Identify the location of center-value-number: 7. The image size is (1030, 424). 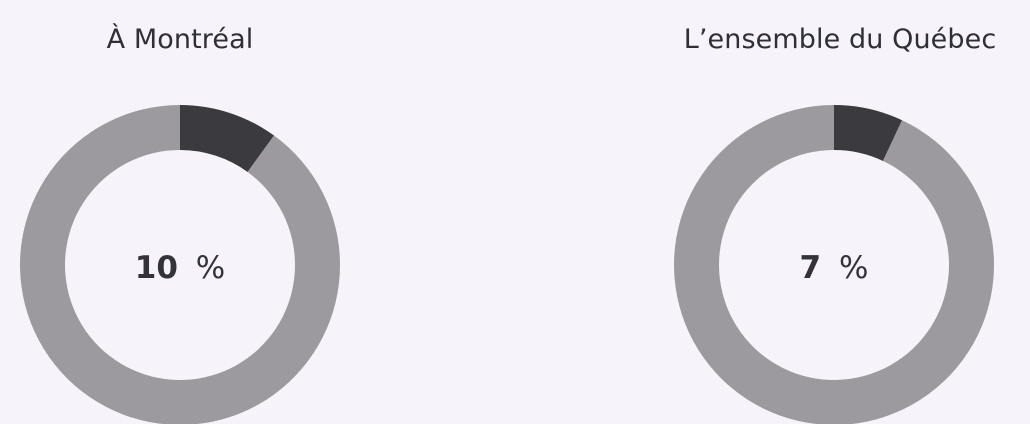
(811, 268).